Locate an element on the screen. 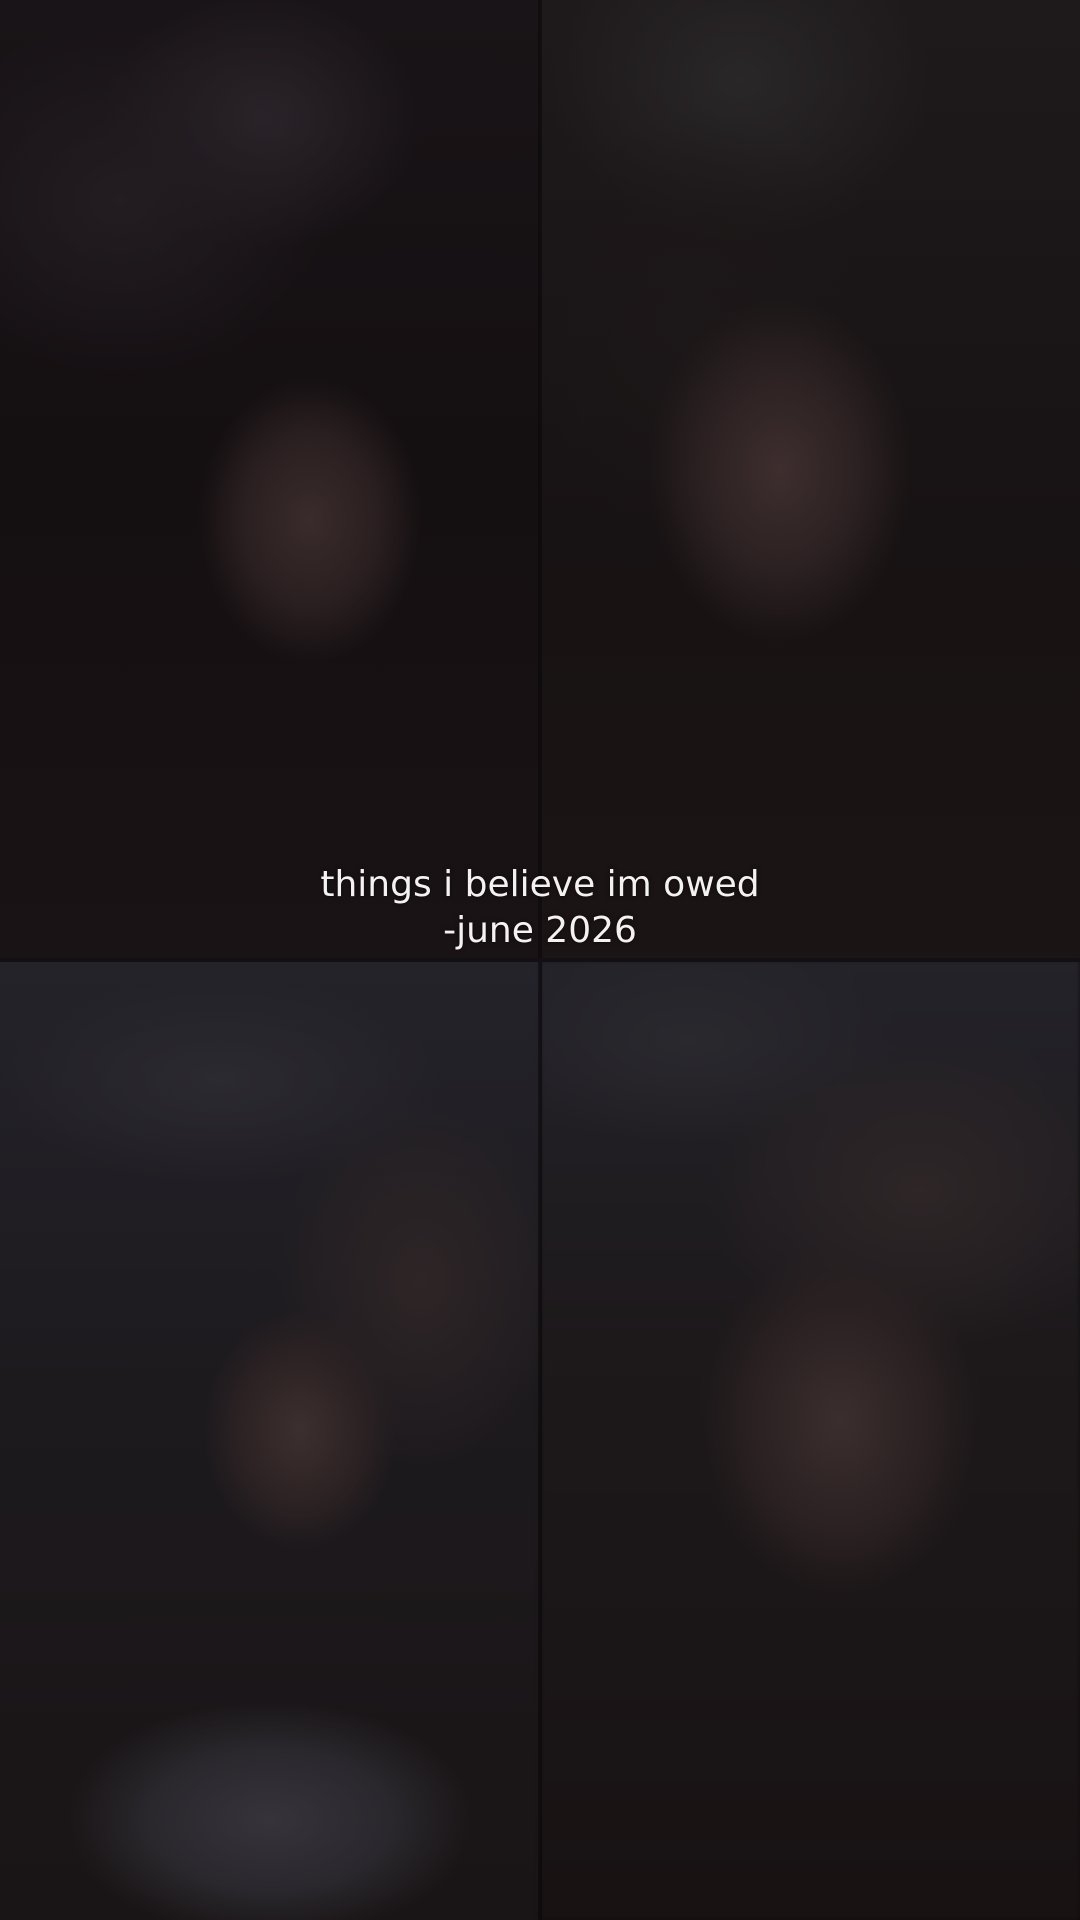 The height and width of the screenshot is (1920, 1080). caption-line-1: things i believe im owed is located at coordinates (540, 884).